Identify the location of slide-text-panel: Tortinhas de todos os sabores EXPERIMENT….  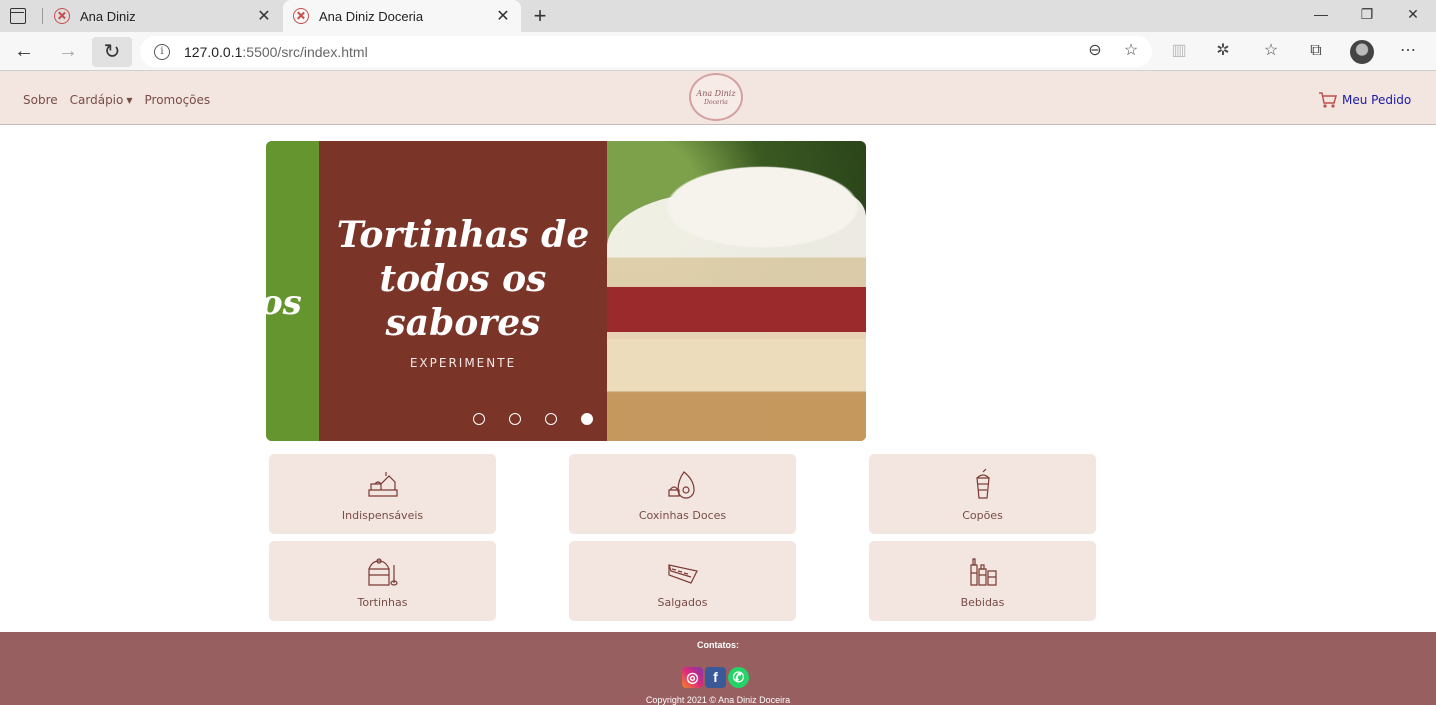
(463, 291).